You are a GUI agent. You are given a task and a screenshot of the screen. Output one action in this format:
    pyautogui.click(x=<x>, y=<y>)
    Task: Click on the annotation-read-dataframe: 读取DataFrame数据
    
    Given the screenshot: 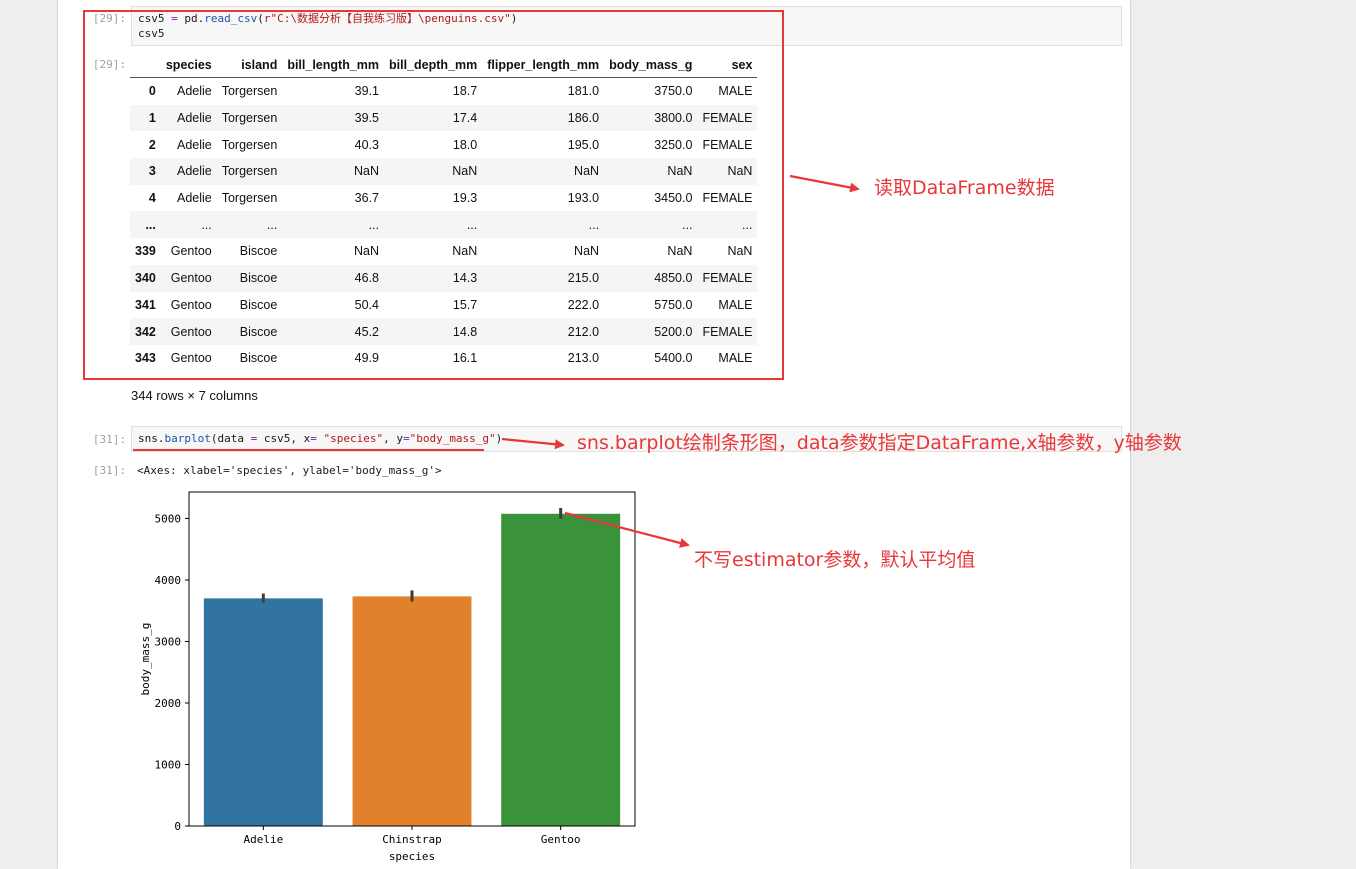 What is the action you would take?
    pyautogui.click(x=964, y=188)
    